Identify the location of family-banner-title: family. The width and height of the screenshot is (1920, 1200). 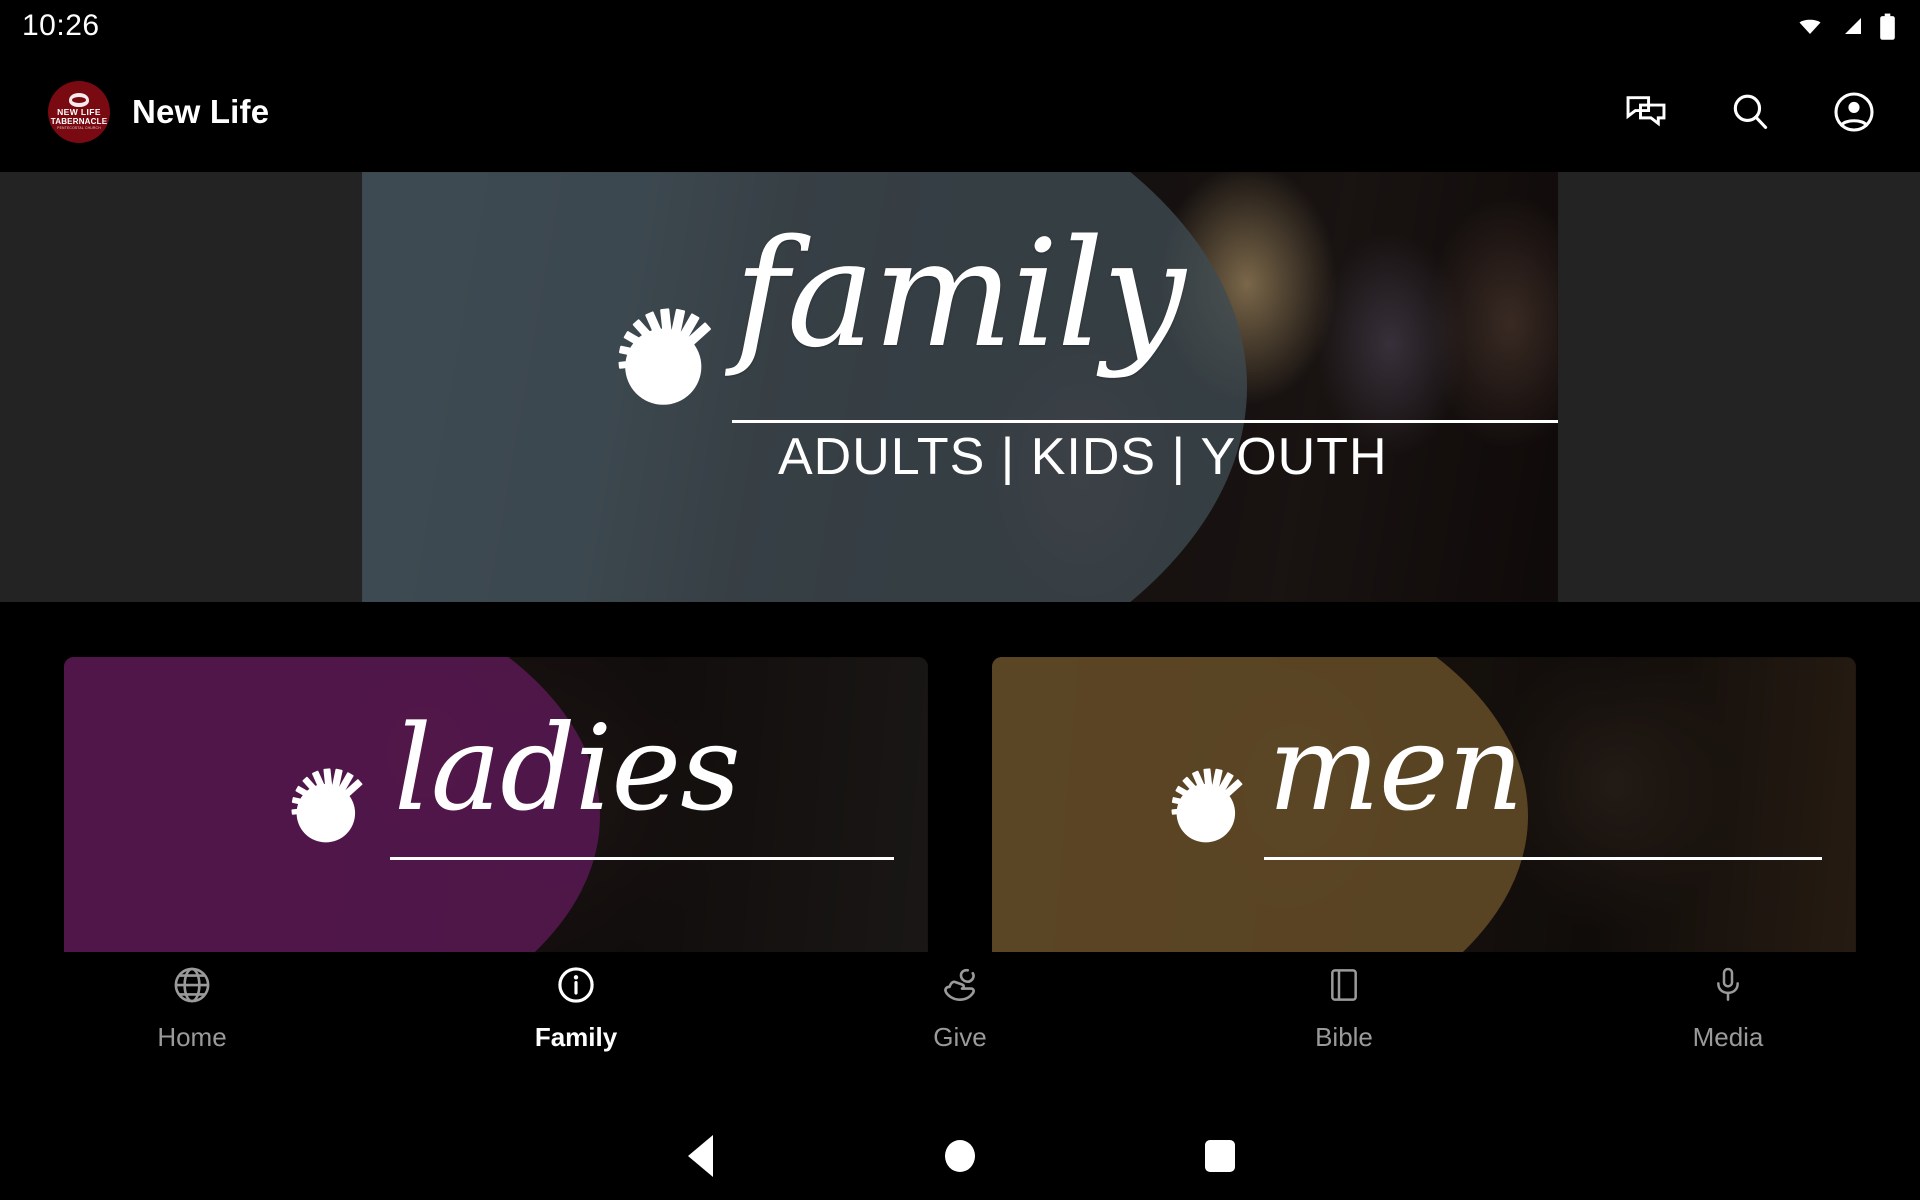
(960, 294).